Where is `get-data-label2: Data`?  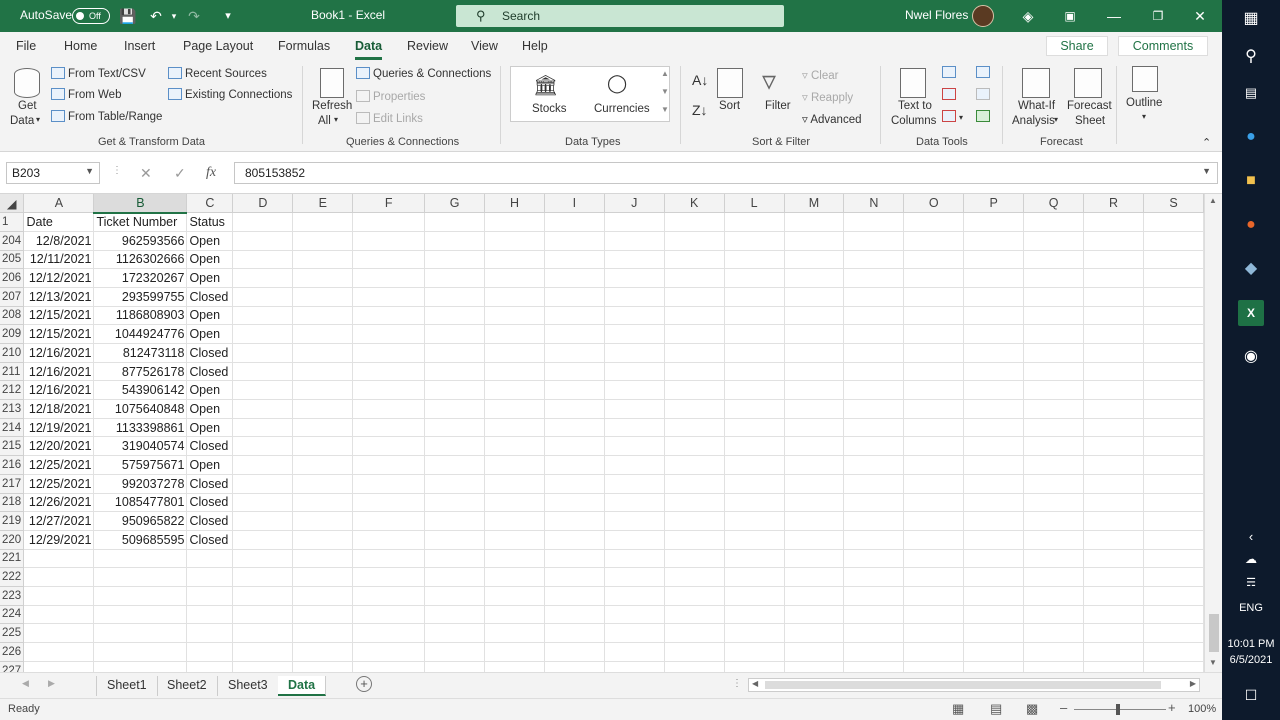 get-data-label2: Data is located at coordinates (22, 121).